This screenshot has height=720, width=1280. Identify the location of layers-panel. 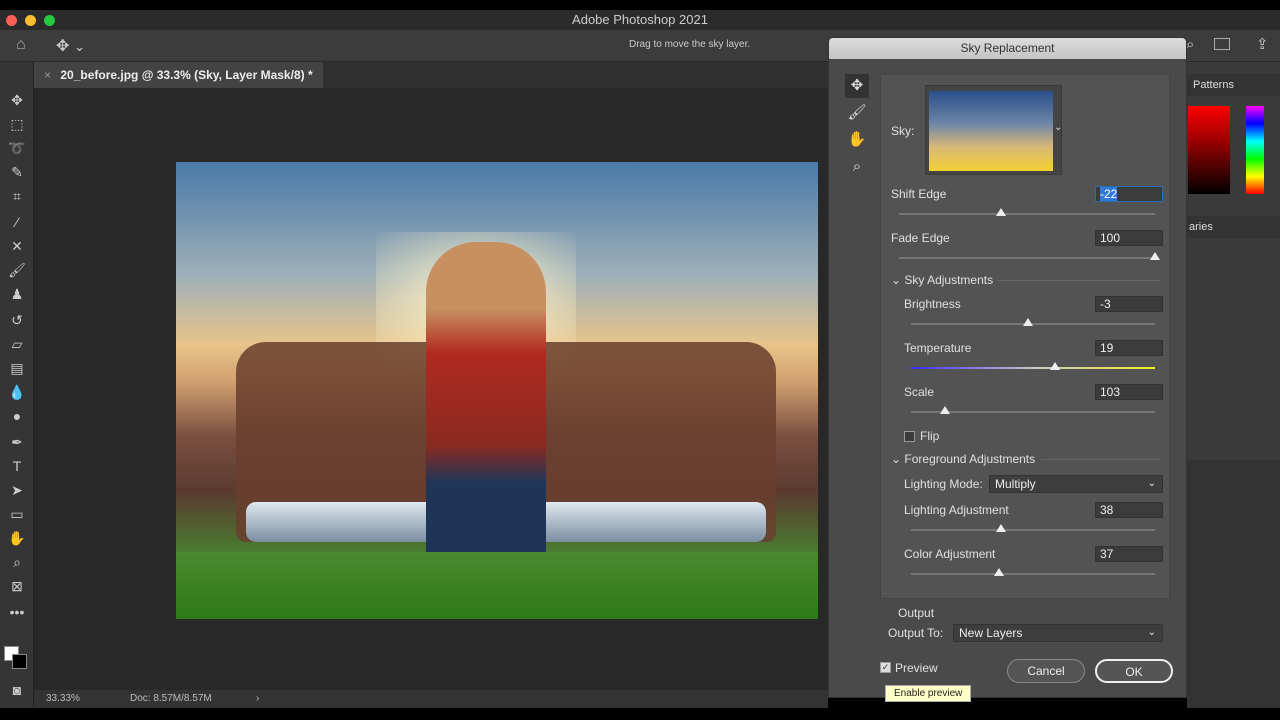
(1233, 584).